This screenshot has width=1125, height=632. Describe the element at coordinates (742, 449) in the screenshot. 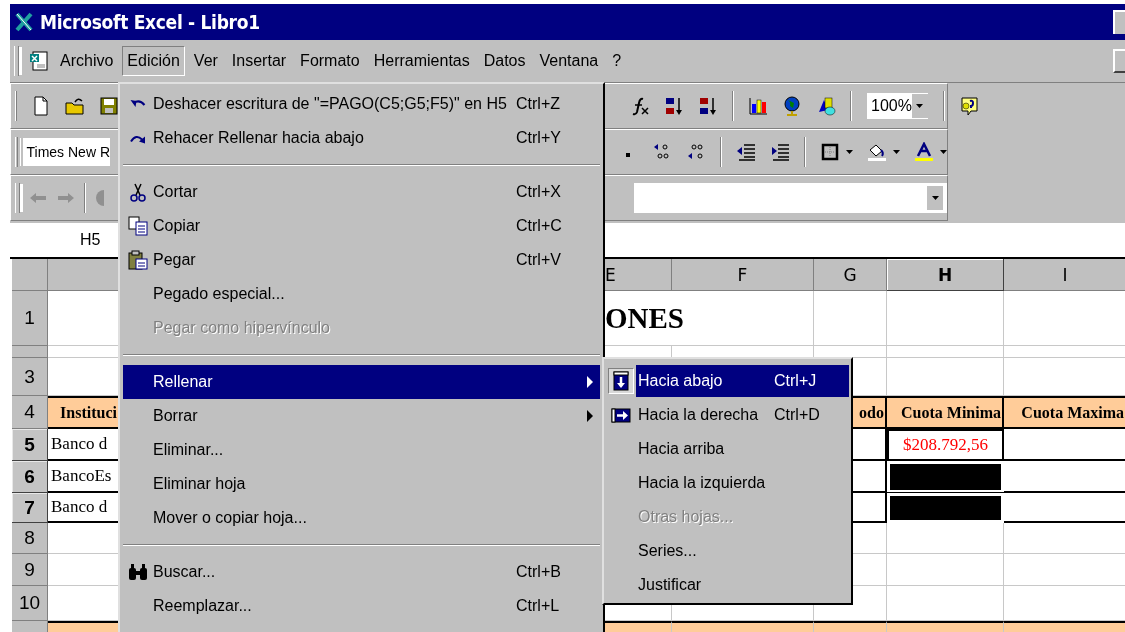

I see `menu-item: Hacia arriba` at that location.